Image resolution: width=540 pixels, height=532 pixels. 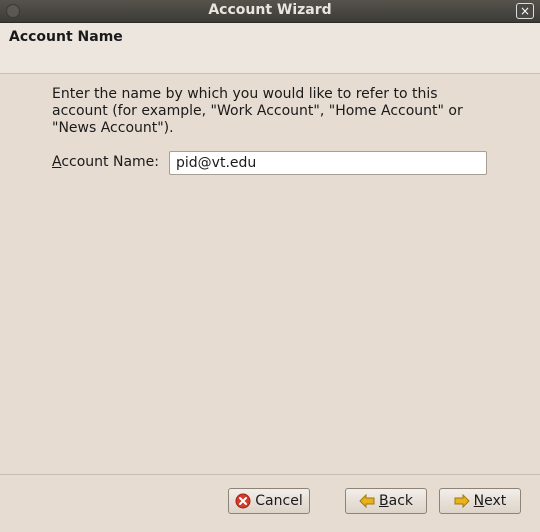 I want to click on close-button: ×, so click(x=525, y=11).